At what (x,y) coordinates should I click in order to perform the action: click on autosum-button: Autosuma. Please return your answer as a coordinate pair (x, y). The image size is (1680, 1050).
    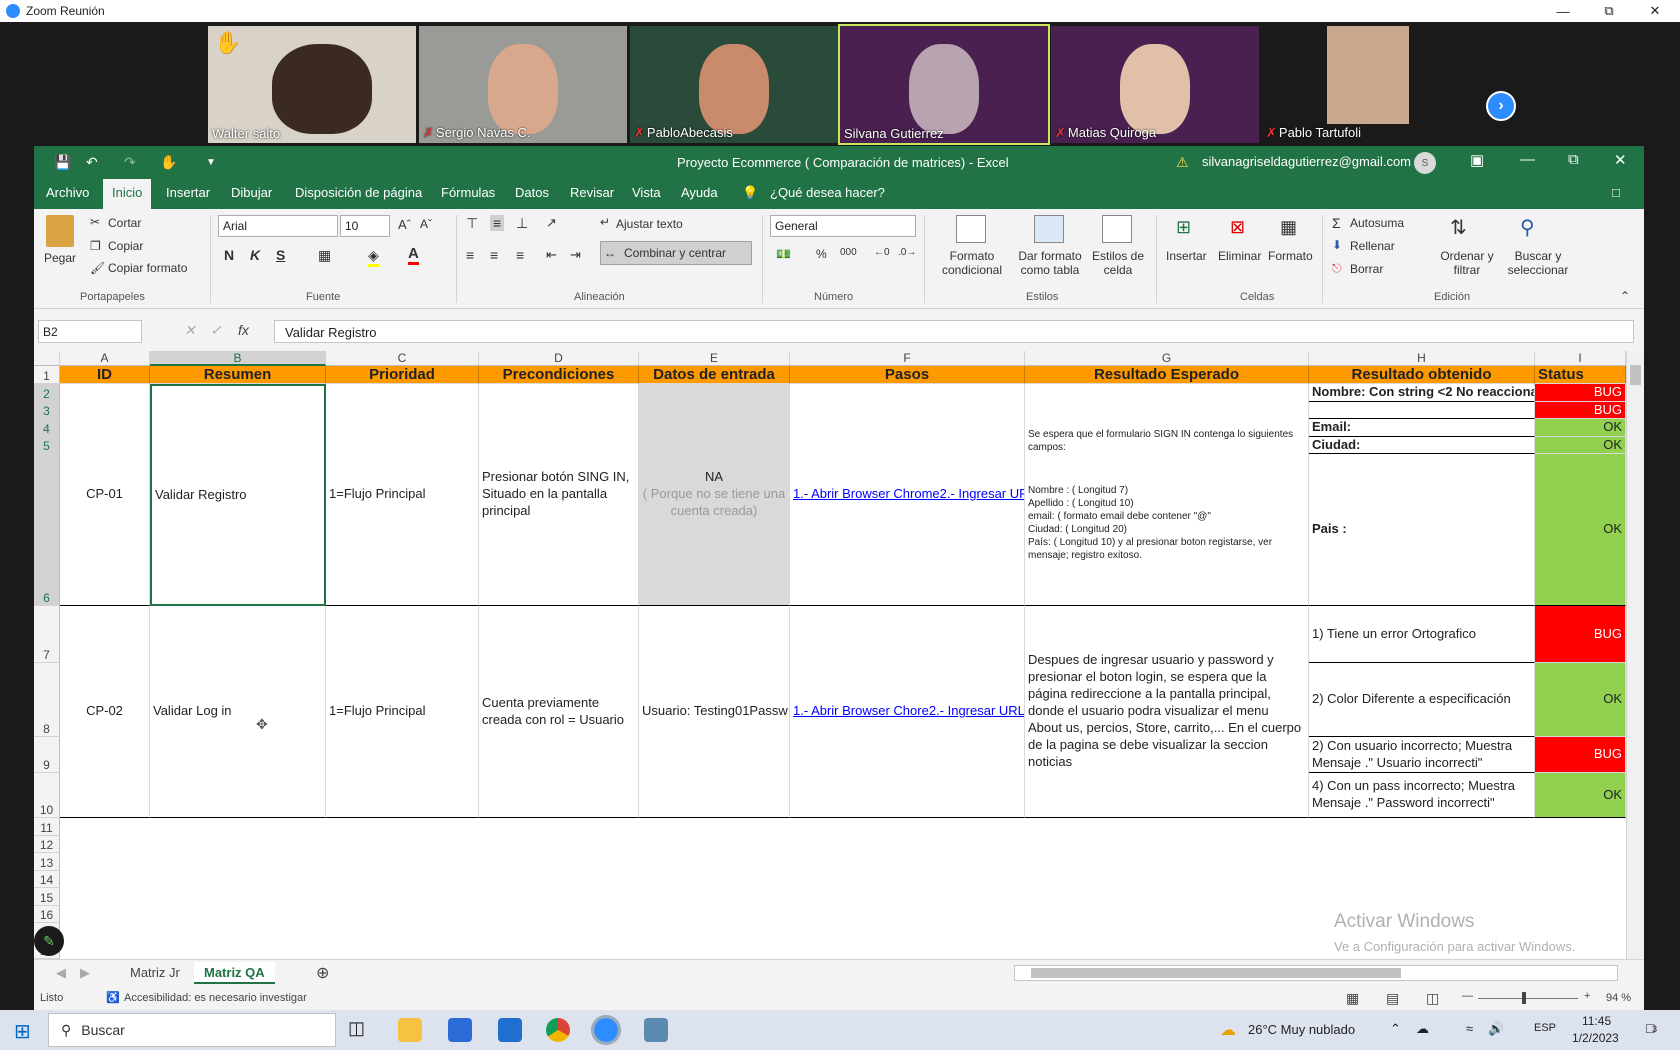
    Looking at the image, I should click on (1377, 223).